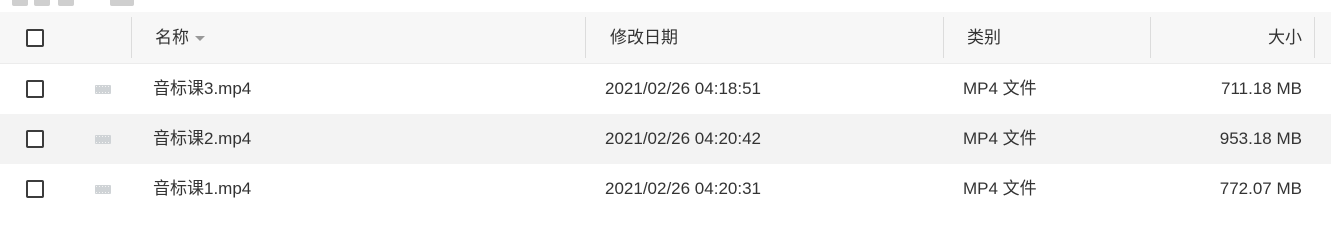 The height and width of the screenshot is (240, 1331). Describe the element at coordinates (1260, 138) in the screenshot. I see `file-size: 953.18 MB` at that location.